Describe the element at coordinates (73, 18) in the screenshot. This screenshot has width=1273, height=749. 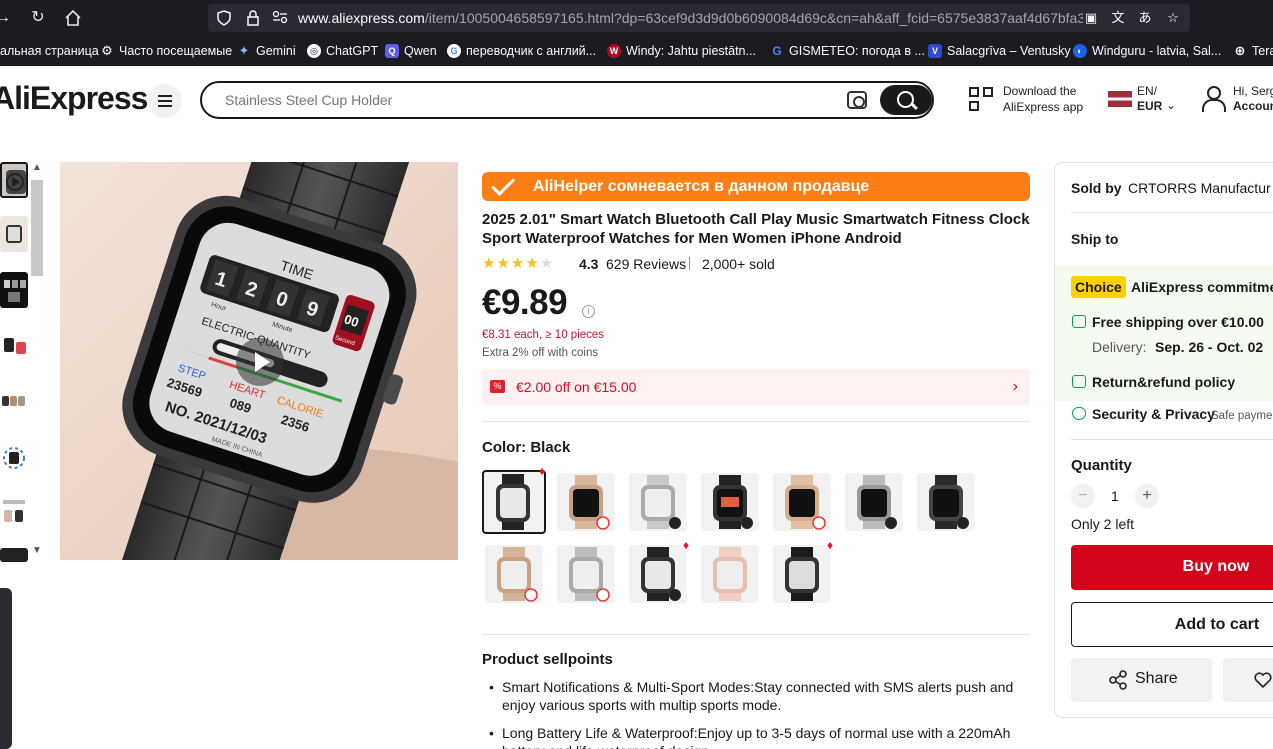
I see `home-icon` at that location.